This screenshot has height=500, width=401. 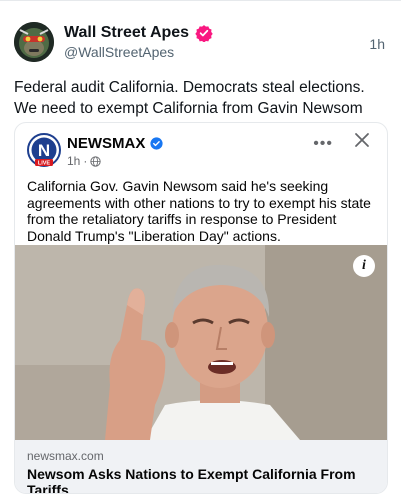 I want to click on avatar, so click(x=34, y=42).